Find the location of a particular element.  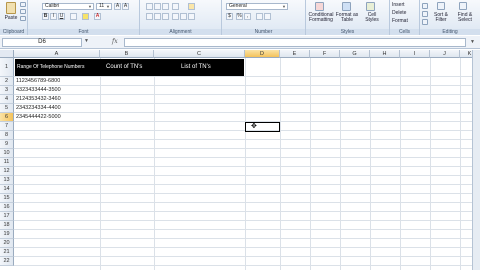

align-left-icon is located at coordinates (149, 16).